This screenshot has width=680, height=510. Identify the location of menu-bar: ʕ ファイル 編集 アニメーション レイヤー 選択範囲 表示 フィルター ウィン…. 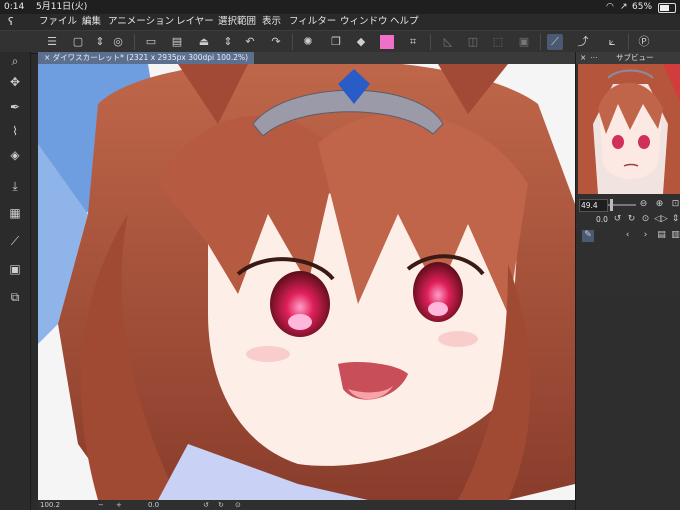
(340, 22).